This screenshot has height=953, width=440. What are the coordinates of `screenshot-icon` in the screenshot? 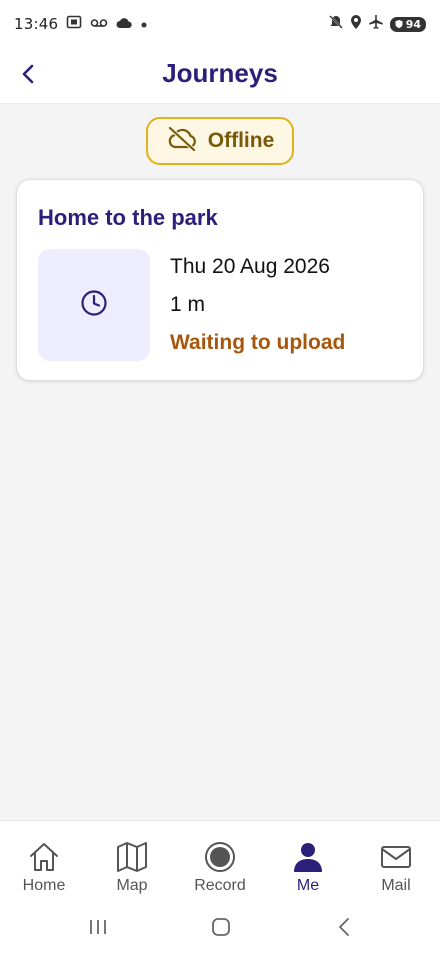 It's located at (74, 24).